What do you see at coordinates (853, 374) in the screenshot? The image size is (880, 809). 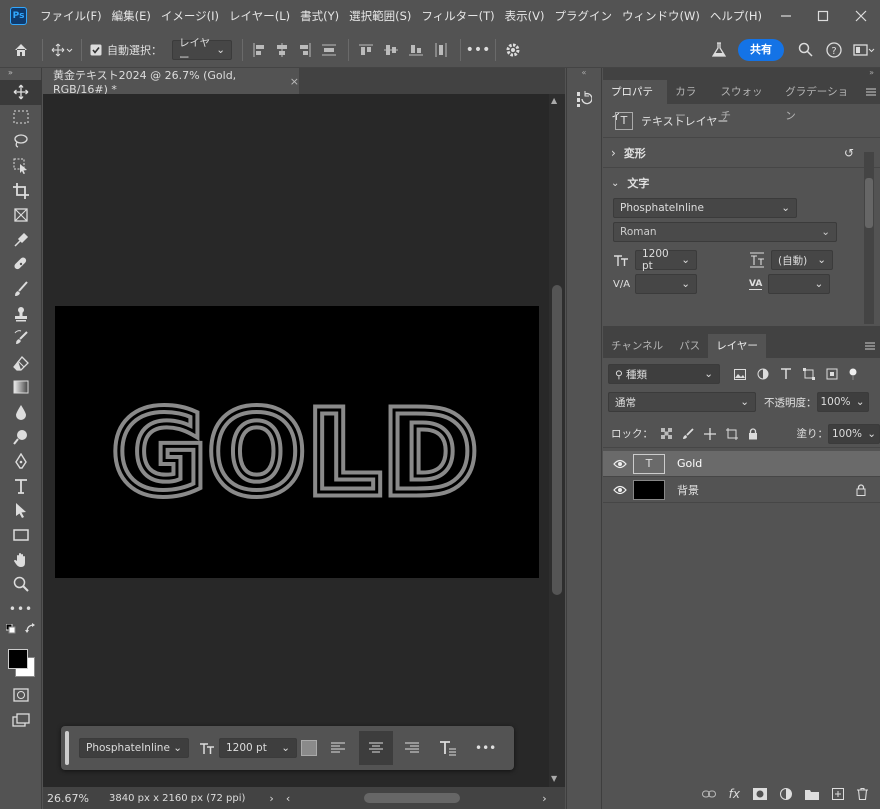 I see `filter-toggle-icon` at bounding box center [853, 374].